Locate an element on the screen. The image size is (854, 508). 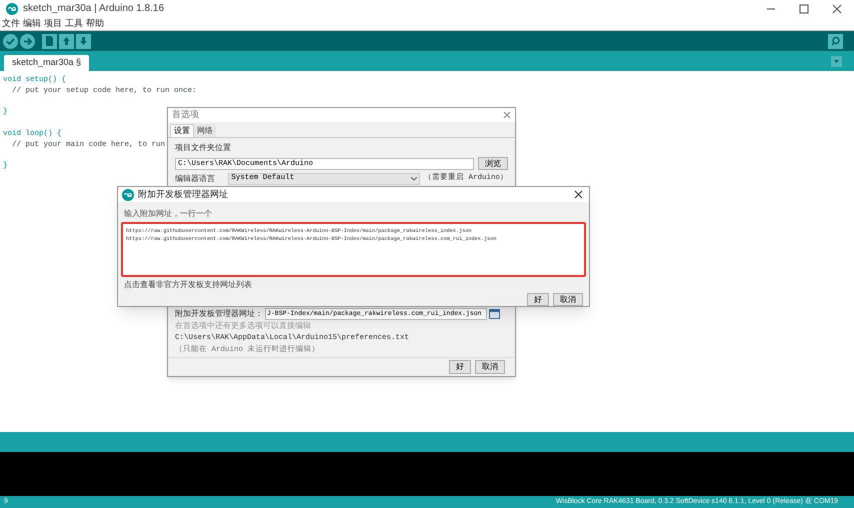
field-label: 附加开发板管理器网址： is located at coordinates (219, 314).